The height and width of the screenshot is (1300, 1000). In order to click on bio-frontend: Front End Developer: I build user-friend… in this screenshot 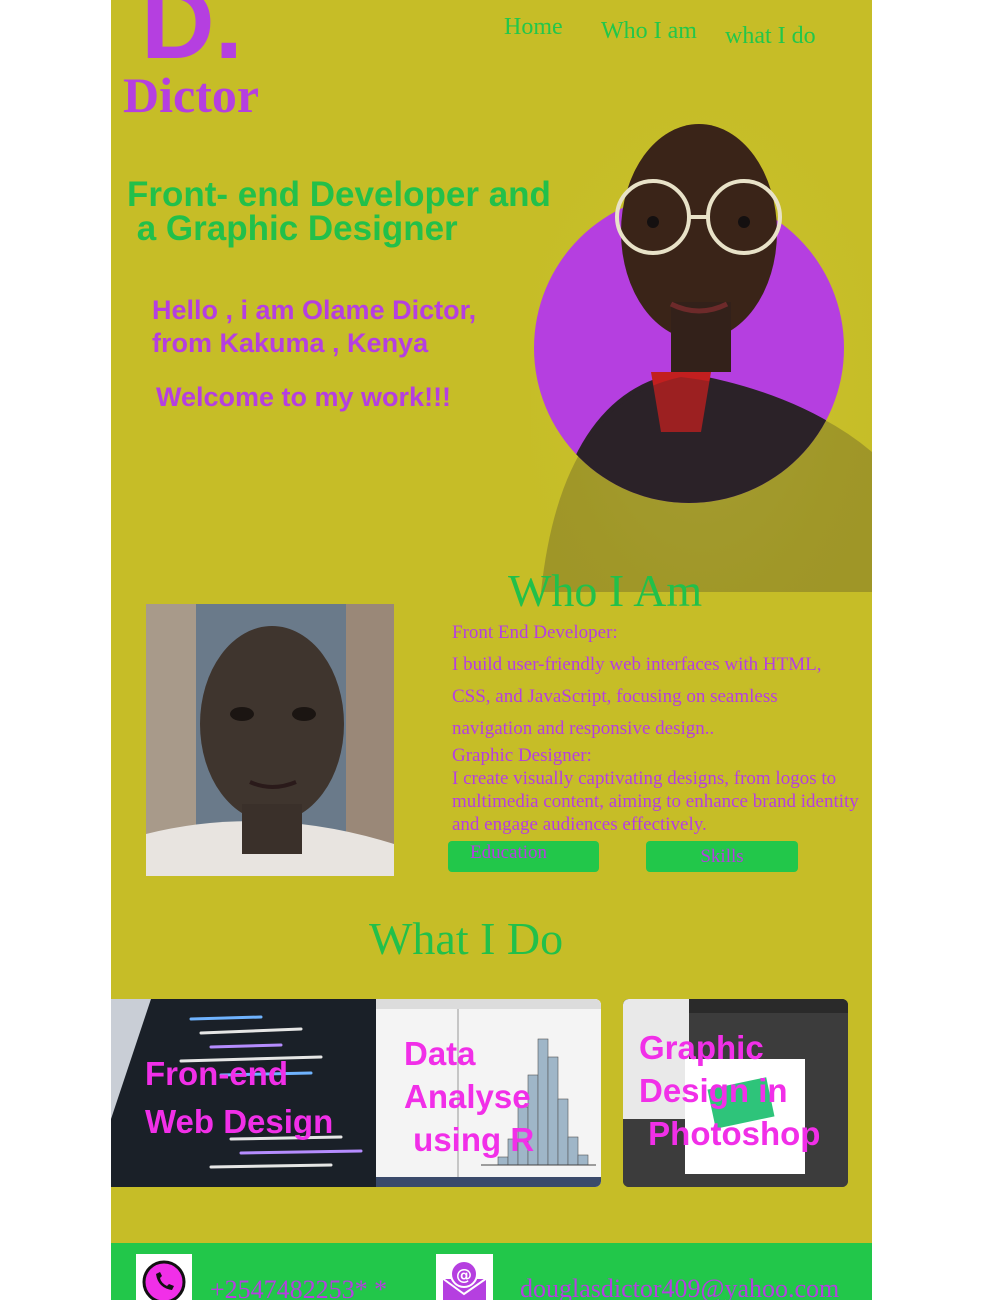, I will do `click(657, 681)`.